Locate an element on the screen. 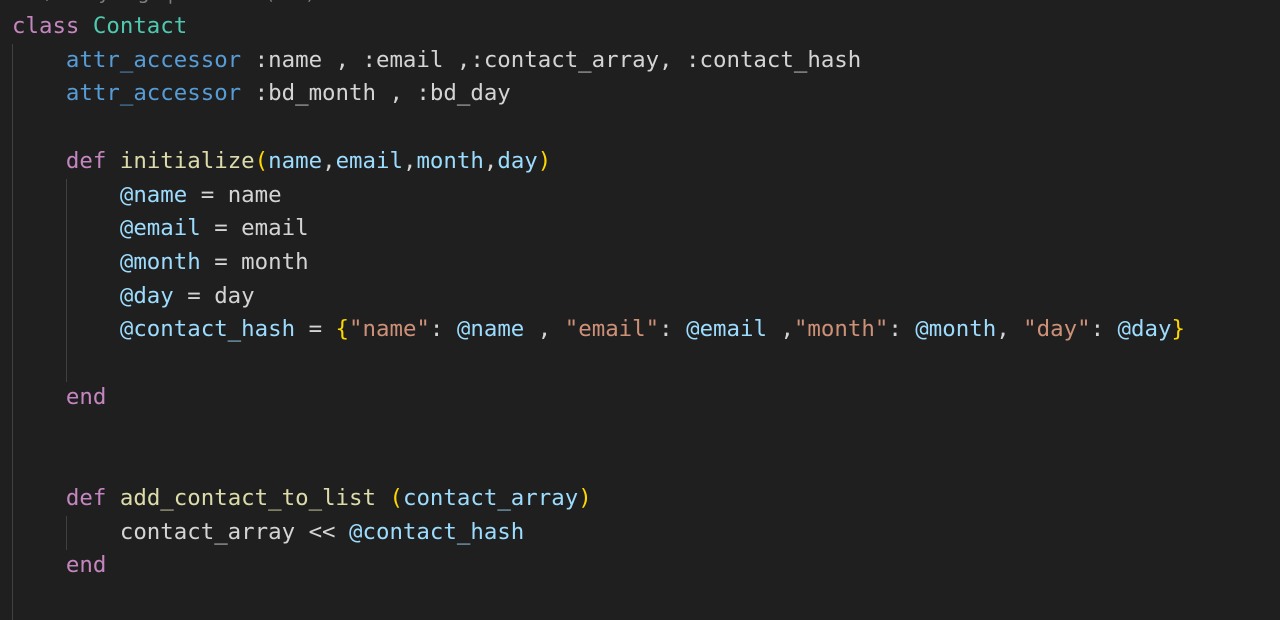 The image size is (1280, 620). code-token-fn: initialize is located at coordinates (187, 160).